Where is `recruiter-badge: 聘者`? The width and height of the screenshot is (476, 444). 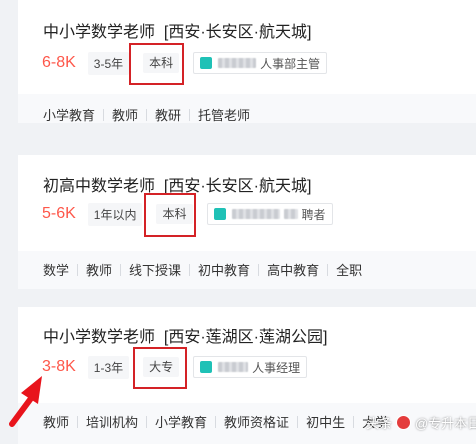 recruiter-badge: 聘者 is located at coordinates (269, 214).